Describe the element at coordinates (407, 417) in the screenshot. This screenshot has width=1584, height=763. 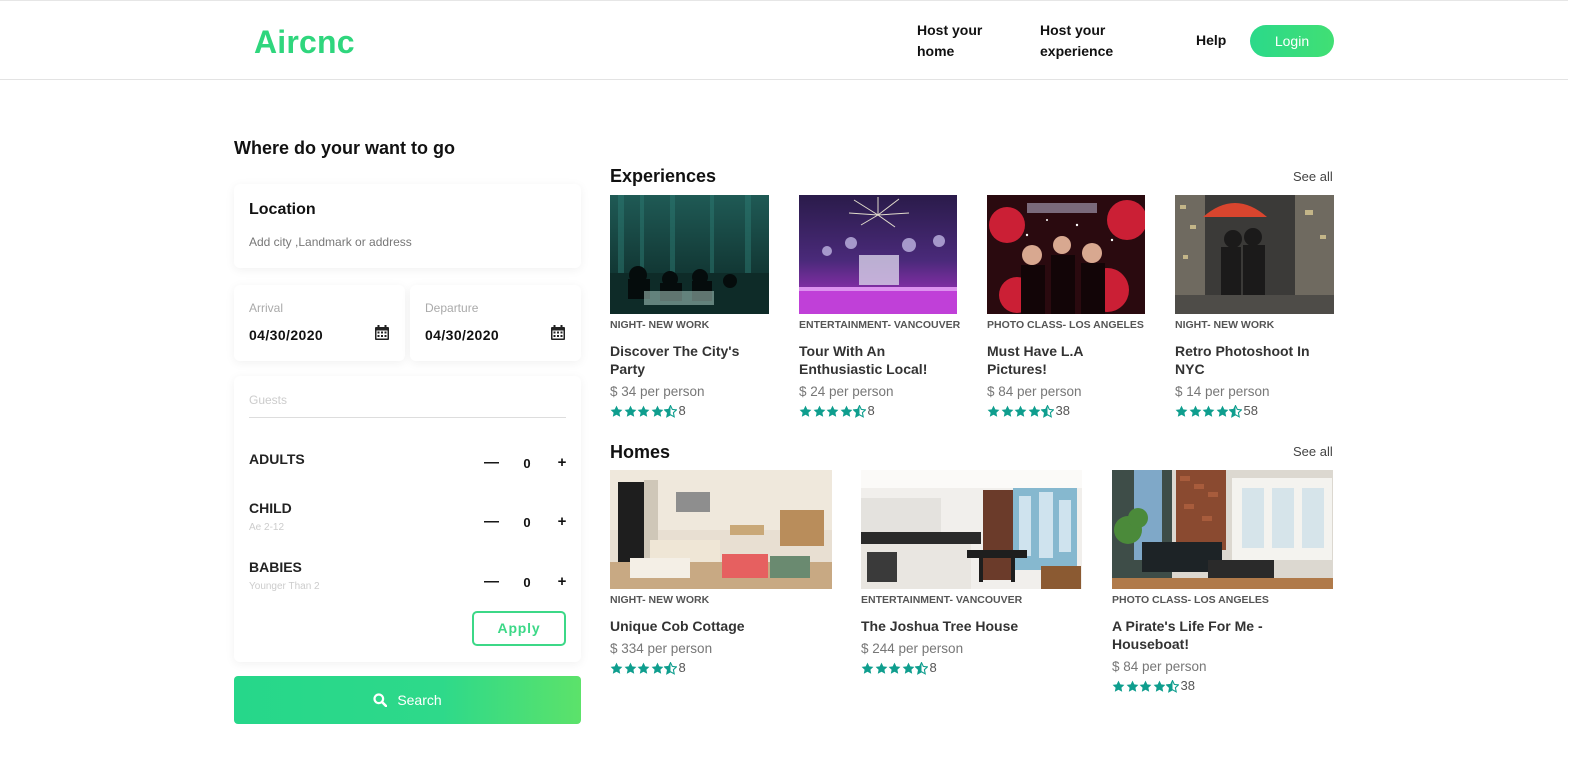
I see `guests-divider` at that location.